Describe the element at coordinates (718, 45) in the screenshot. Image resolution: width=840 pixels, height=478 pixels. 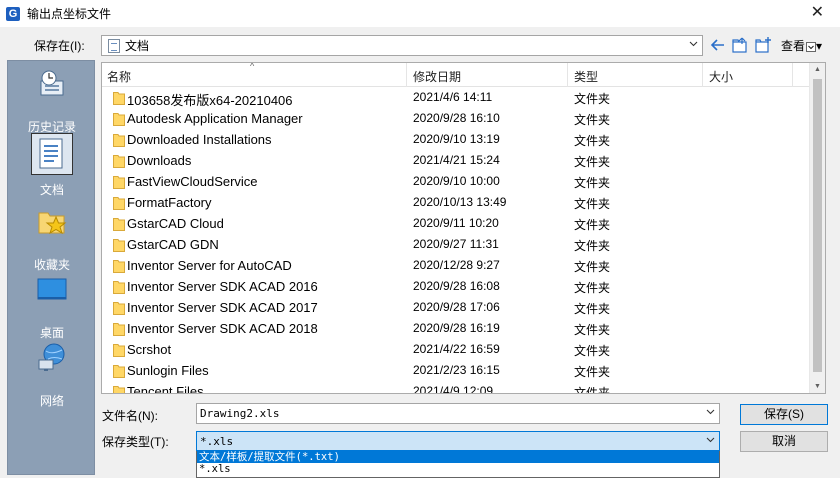
I see `back-arrow-icon` at that location.